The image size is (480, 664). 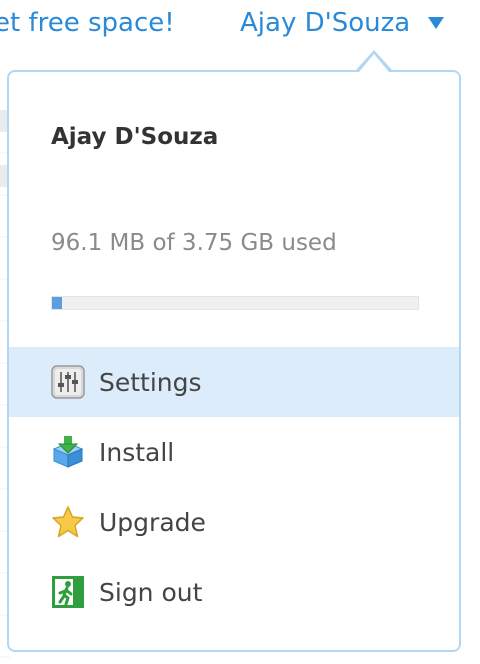 I want to click on account-display-name: Ajay D'Souza, so click(x=135, y=137).